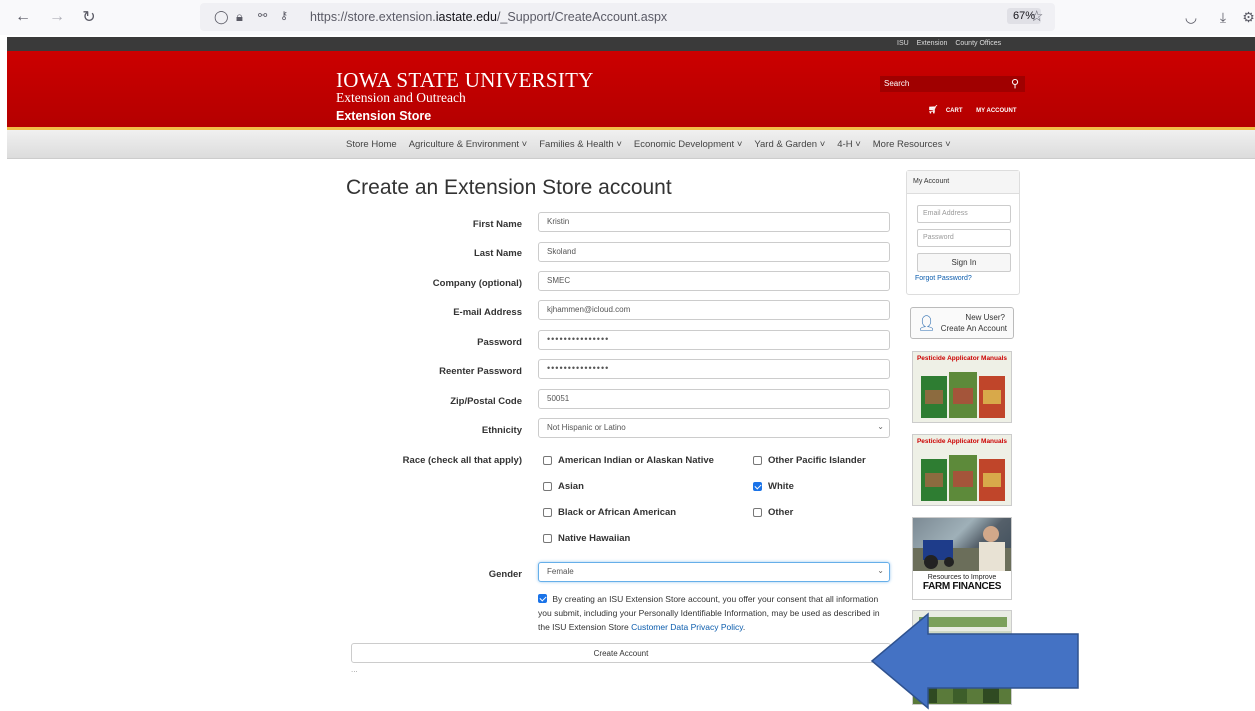  I want to click on nav-item-yard-garden: Yard & Garden ˅, so click(789, 144).